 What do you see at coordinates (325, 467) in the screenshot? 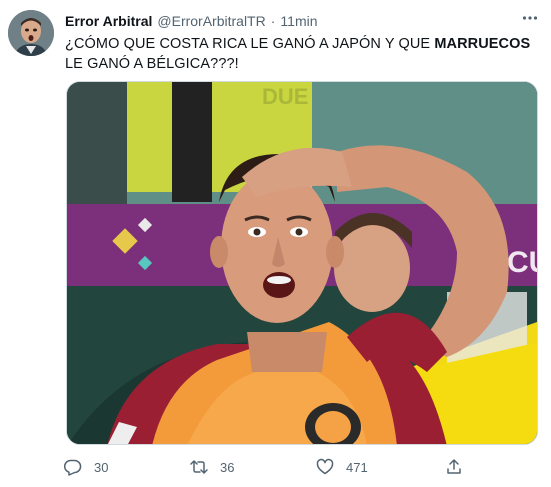
I see `heart-icon` at bounding box center [325, 467].